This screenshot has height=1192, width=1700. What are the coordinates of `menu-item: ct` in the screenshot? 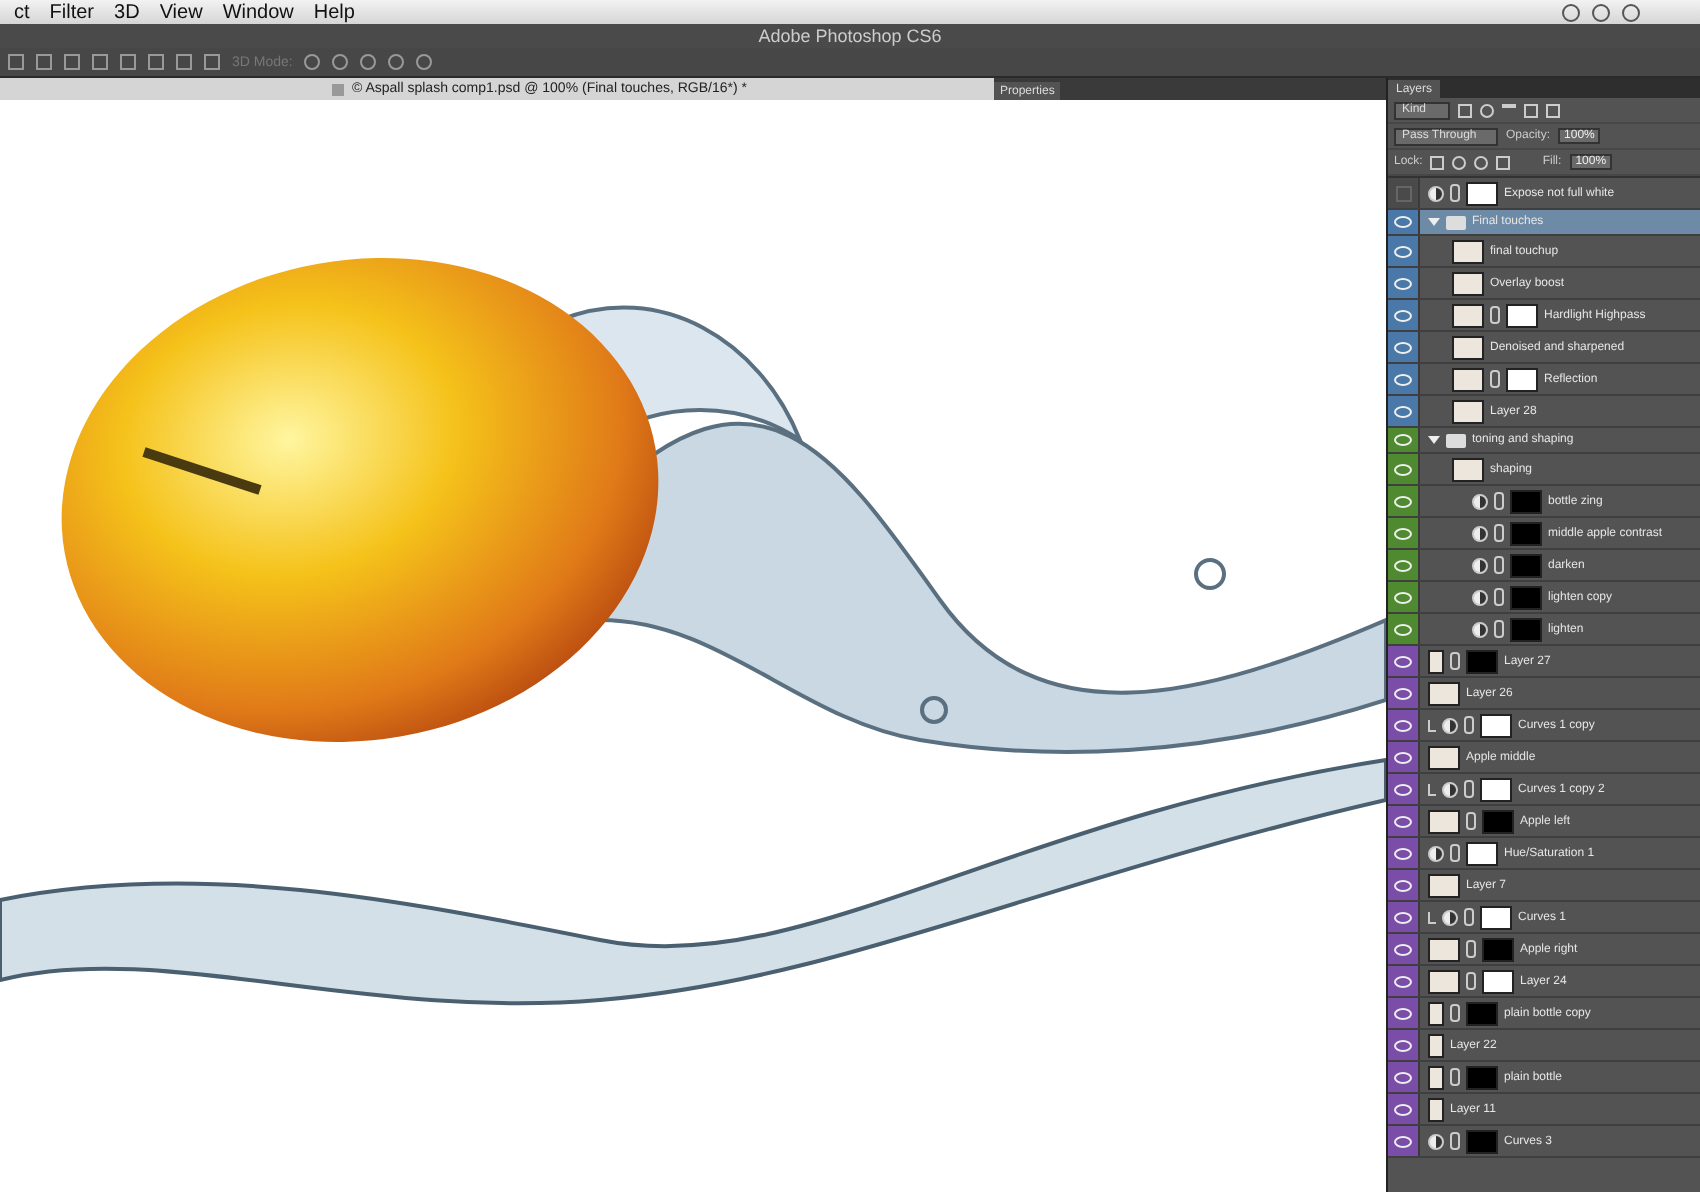 It's located at (22, 12).